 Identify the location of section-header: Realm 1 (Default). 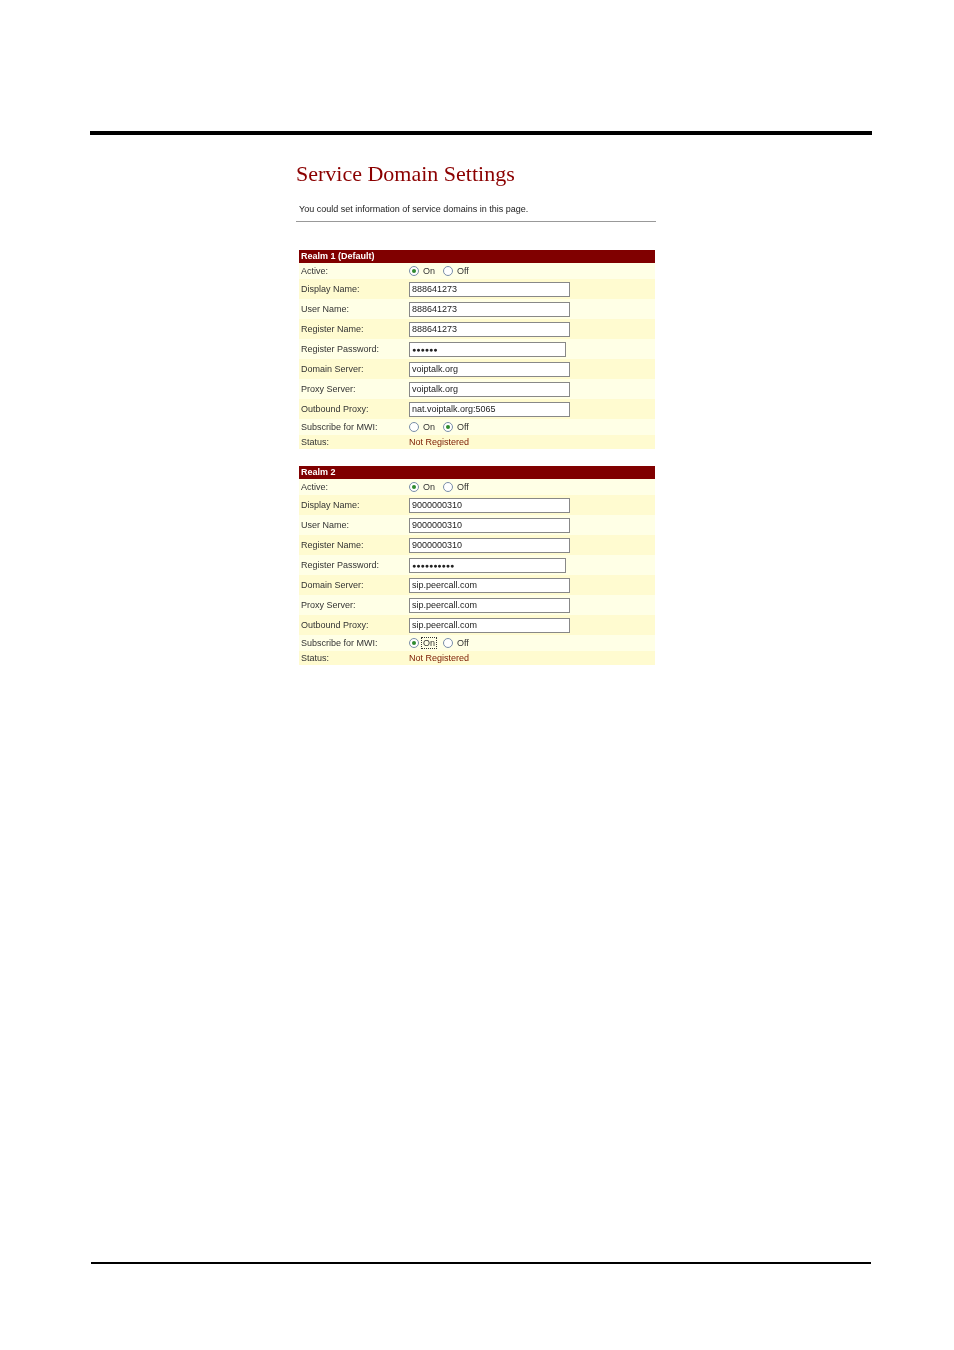
(477, 256).